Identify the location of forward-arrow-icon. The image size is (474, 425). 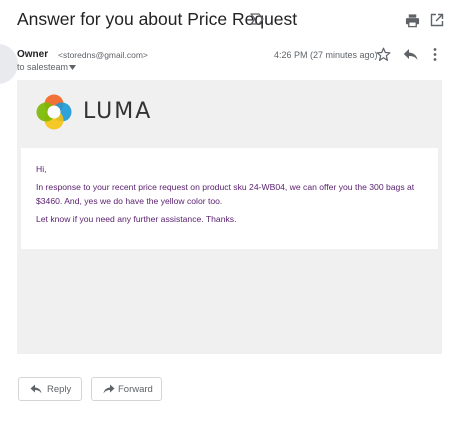
(109, 389).